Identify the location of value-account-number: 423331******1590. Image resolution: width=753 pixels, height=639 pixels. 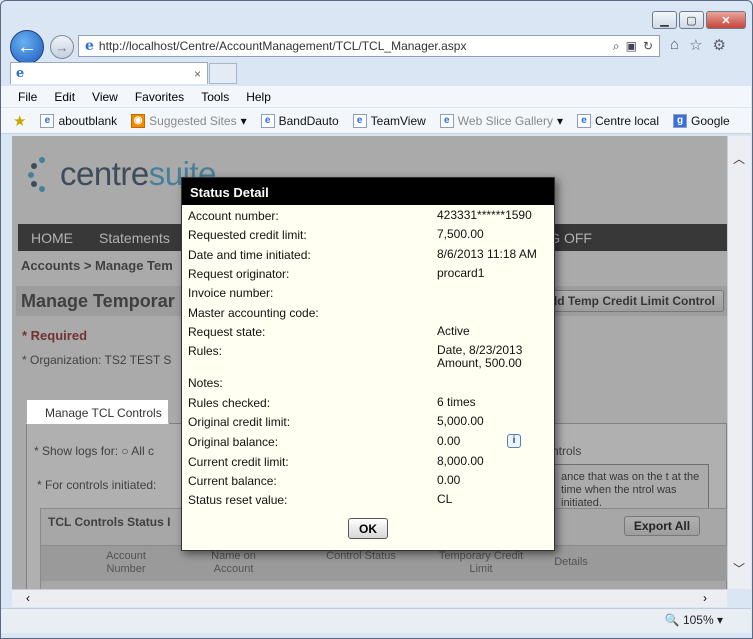
(484, 215).